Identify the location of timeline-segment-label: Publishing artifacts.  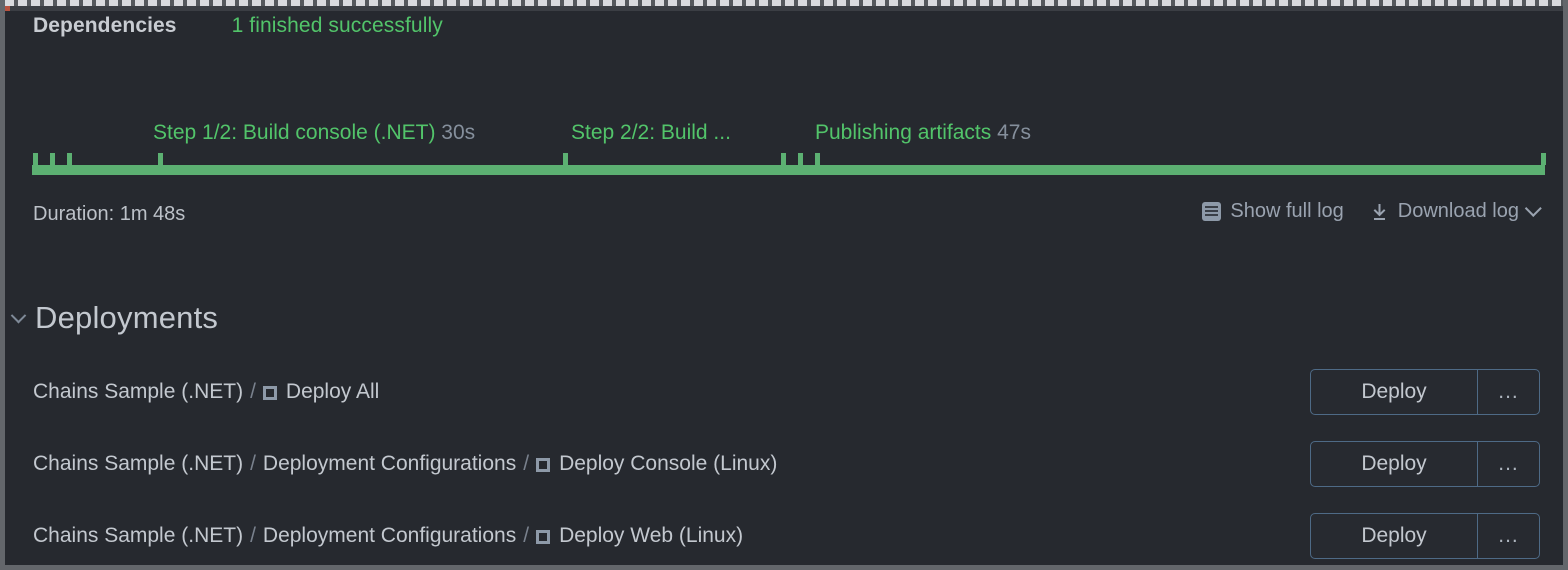
(903, 132).